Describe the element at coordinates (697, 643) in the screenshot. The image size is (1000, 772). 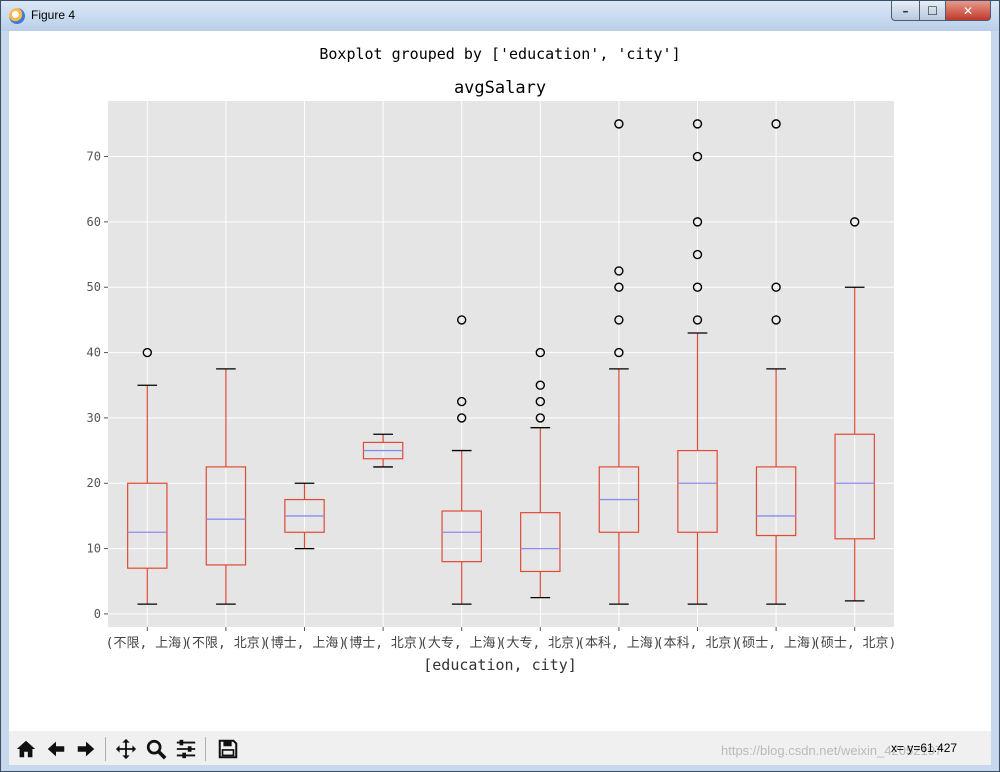
I see `x-tick-label: (本科, 北京)` at that location.